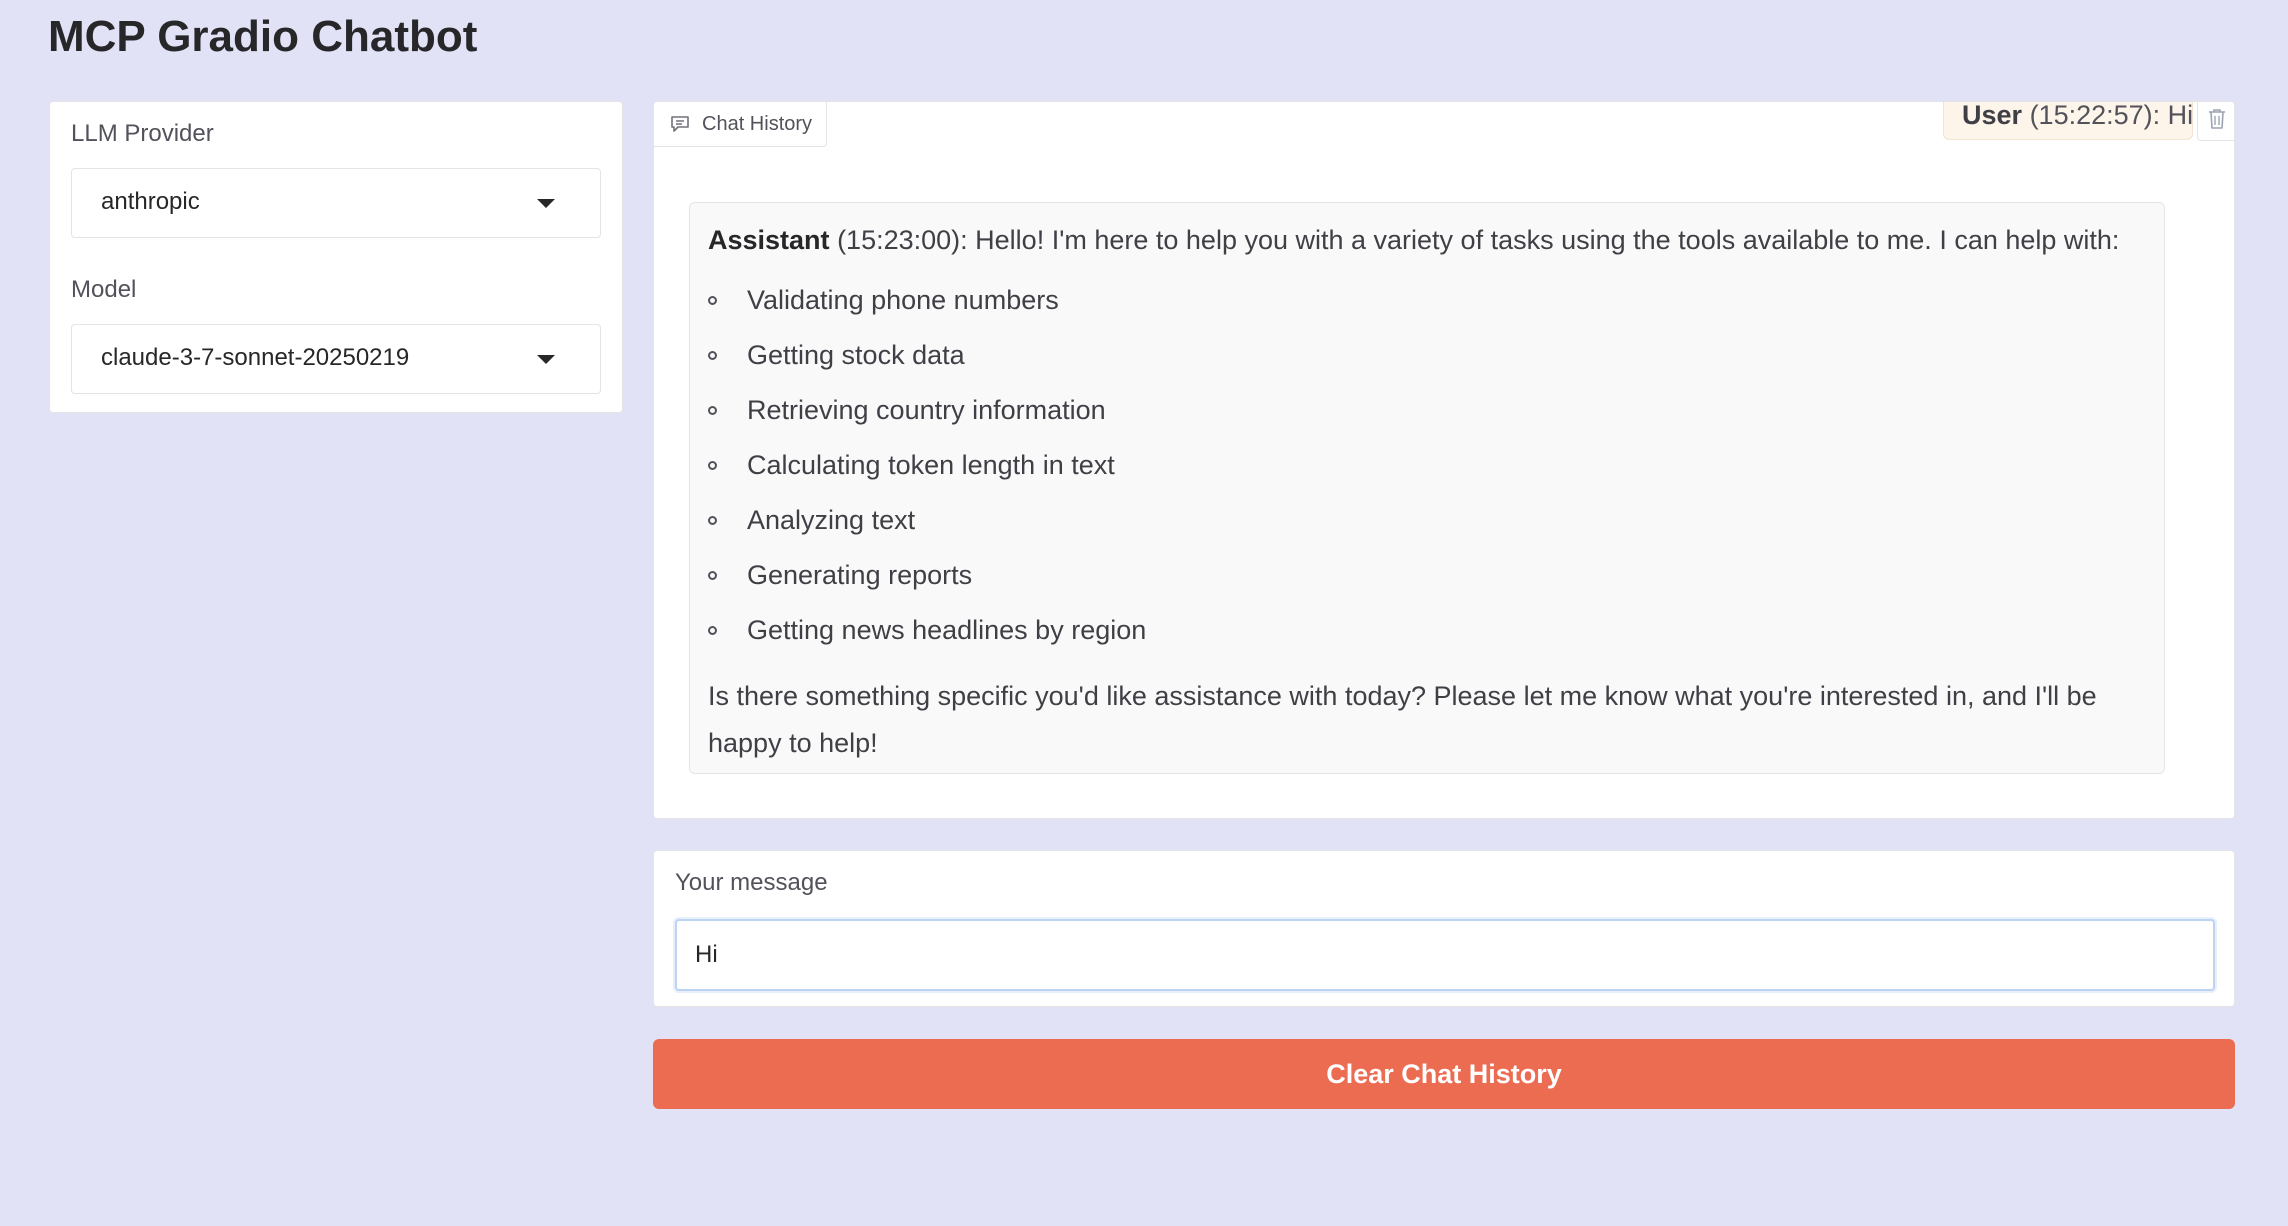 The image size is (2288, 1226). What do you see at coordinates (255, 357) in the screenshot?
I see `model-selected-value: claude-3-7-sonnet-20250219` at bounding box center [255, 357].